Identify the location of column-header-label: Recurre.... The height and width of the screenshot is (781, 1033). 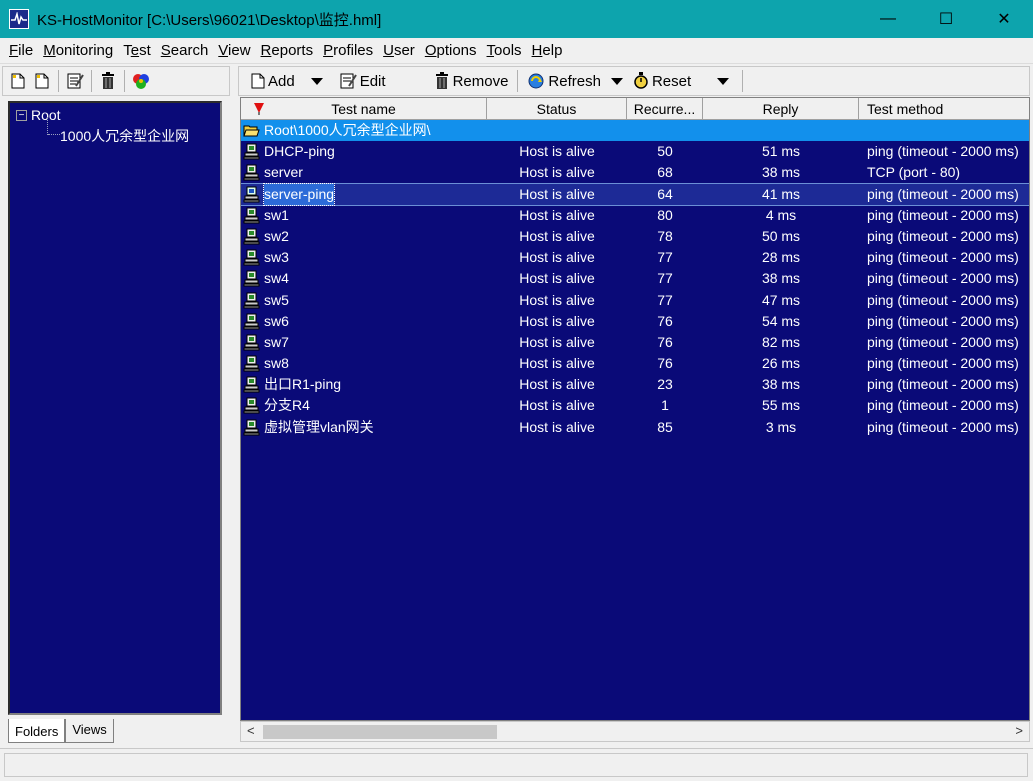
(664, 108).